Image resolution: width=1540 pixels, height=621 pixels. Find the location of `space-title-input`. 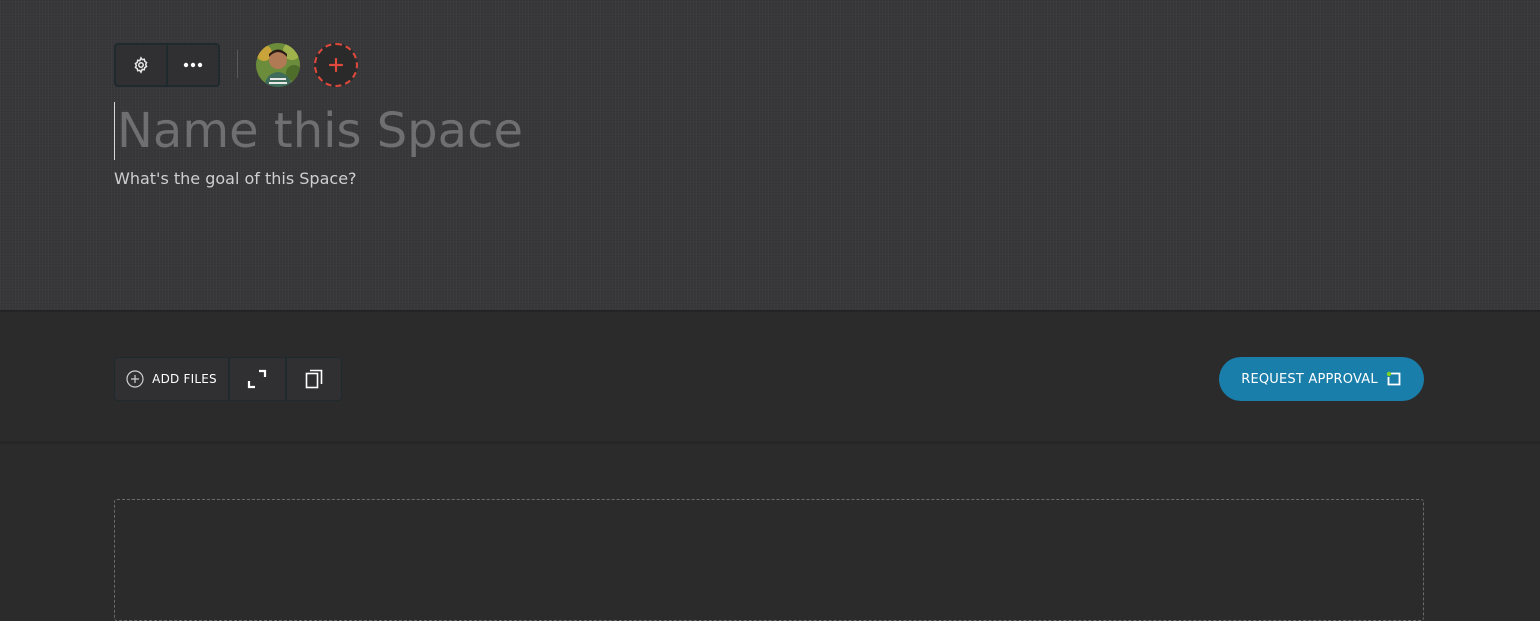

space-title-input is located at coordinates (515, 131).